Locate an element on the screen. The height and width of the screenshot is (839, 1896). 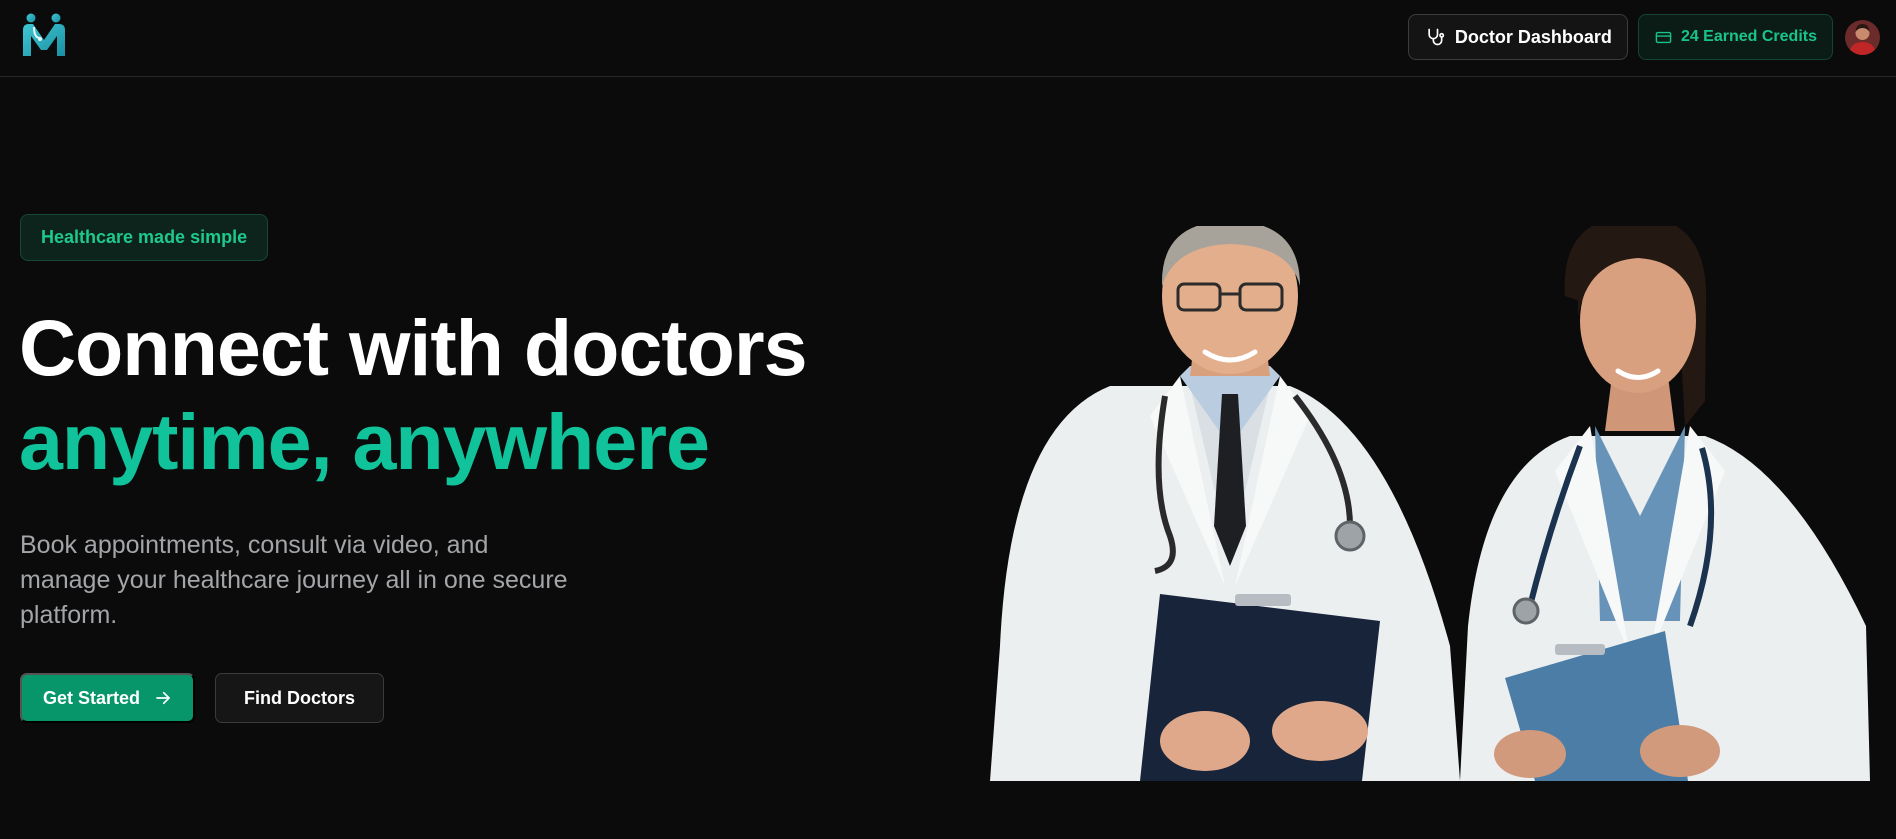
hero-title-highlight: anytime, anywhere is located at coordinates (364, 441).